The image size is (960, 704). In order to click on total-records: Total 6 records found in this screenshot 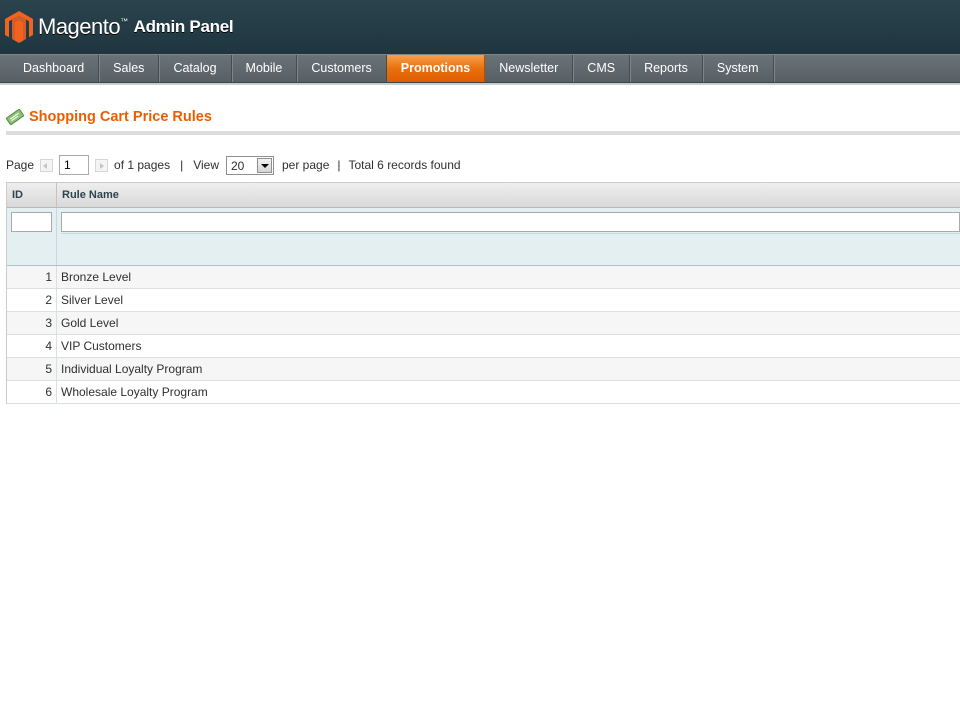, I will do `click(404, 165)`.